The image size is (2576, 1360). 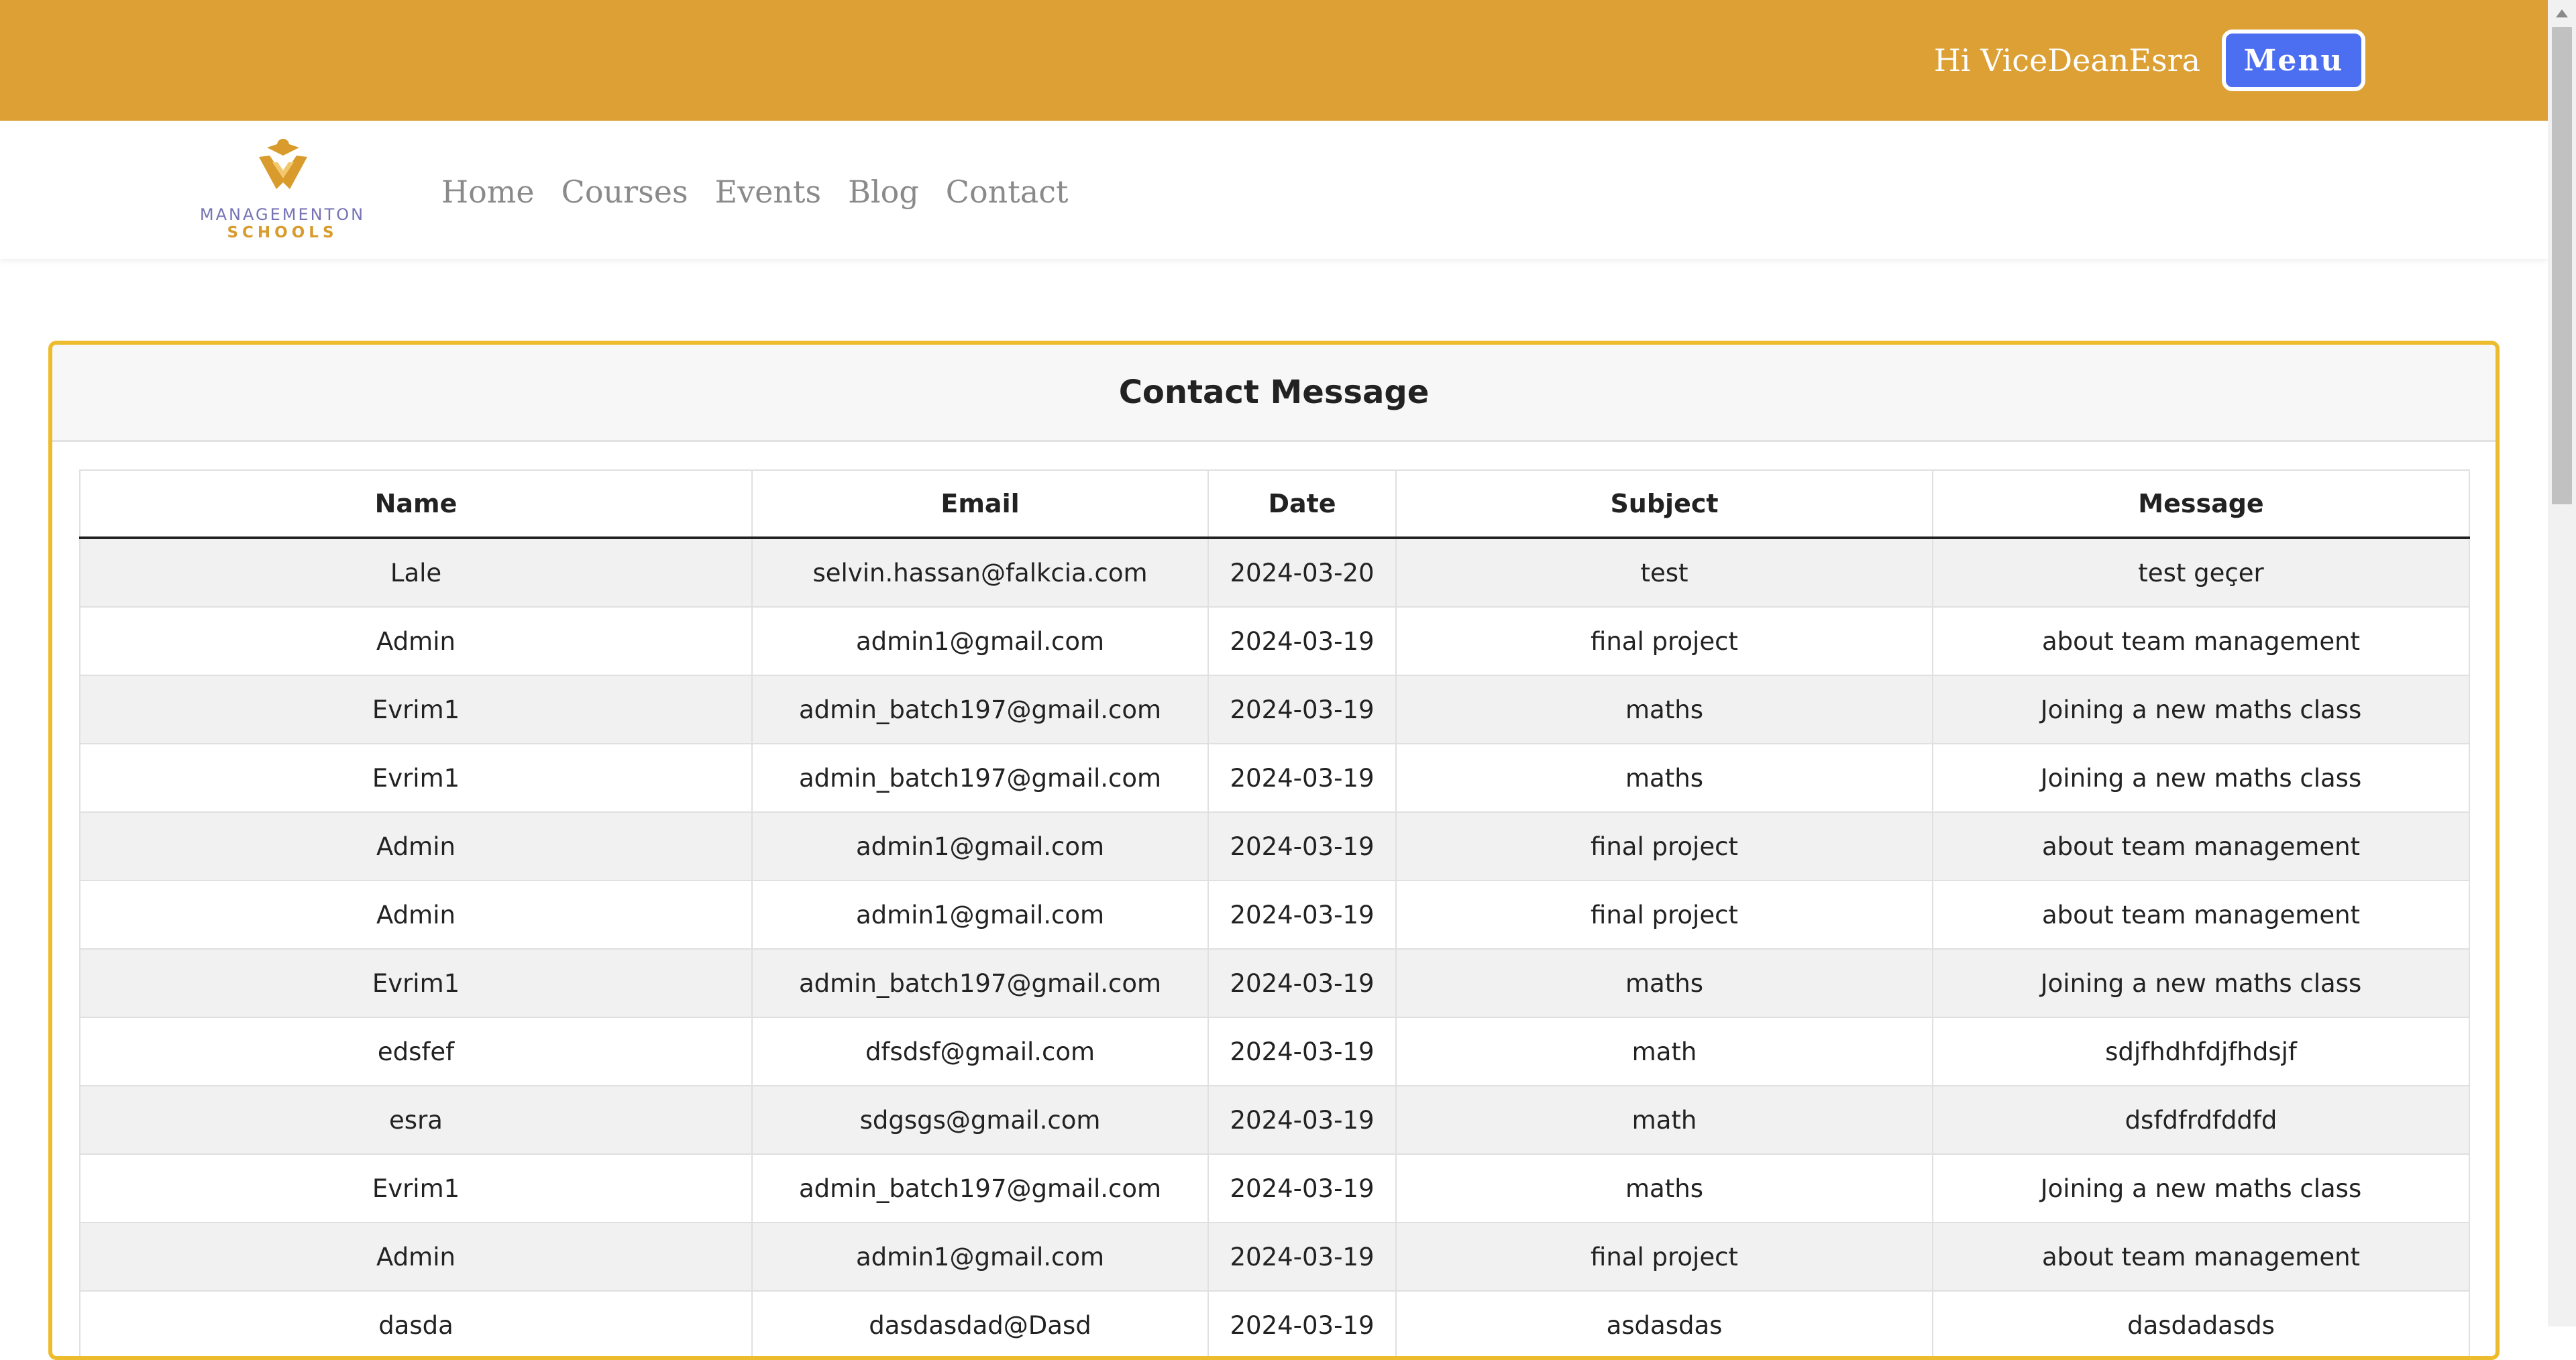 I want to click on nav-home: Home, so click(x=488, y=191).